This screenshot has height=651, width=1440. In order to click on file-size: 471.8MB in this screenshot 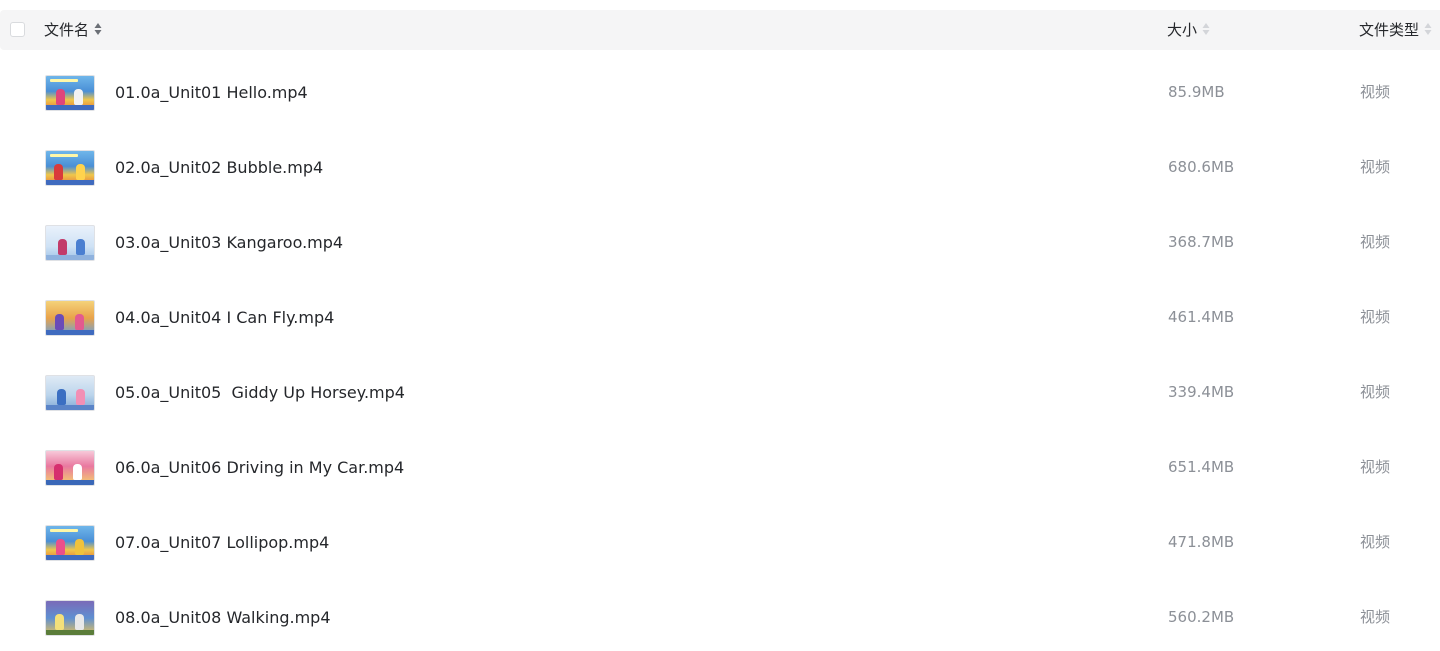, I will do `click(1201, 542)`.